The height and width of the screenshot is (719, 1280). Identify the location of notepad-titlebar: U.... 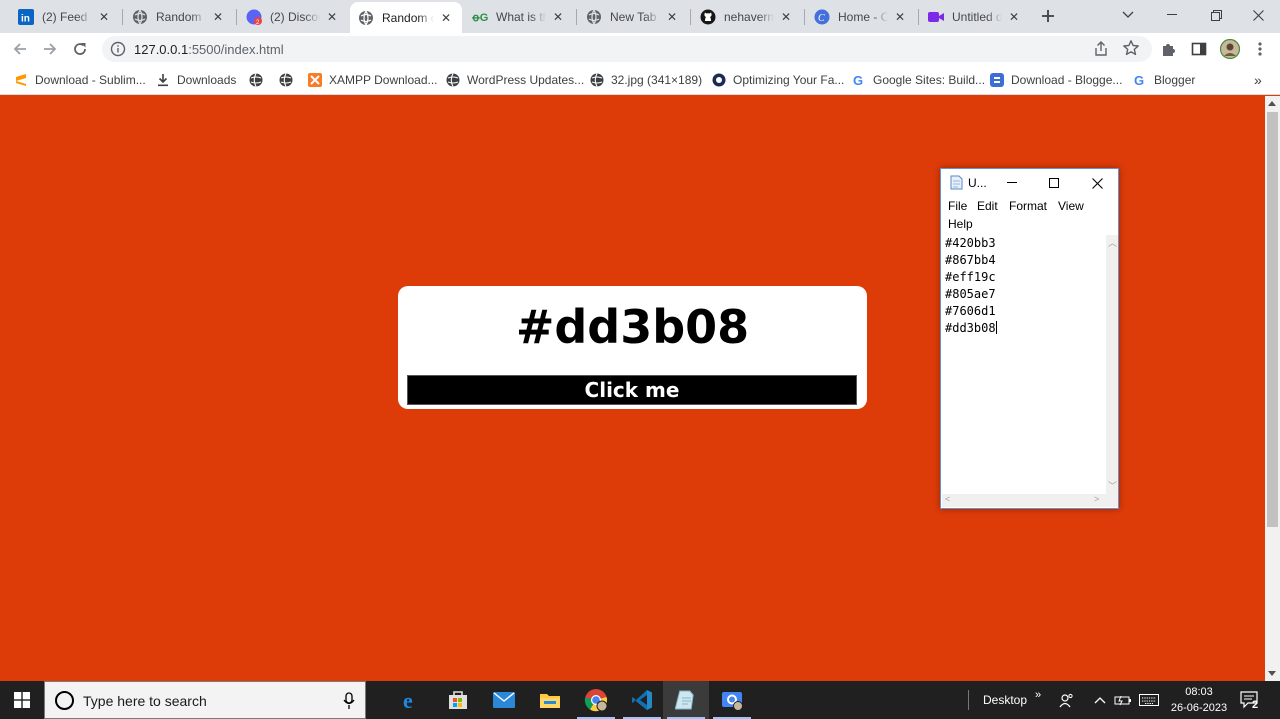
(1029, 183).